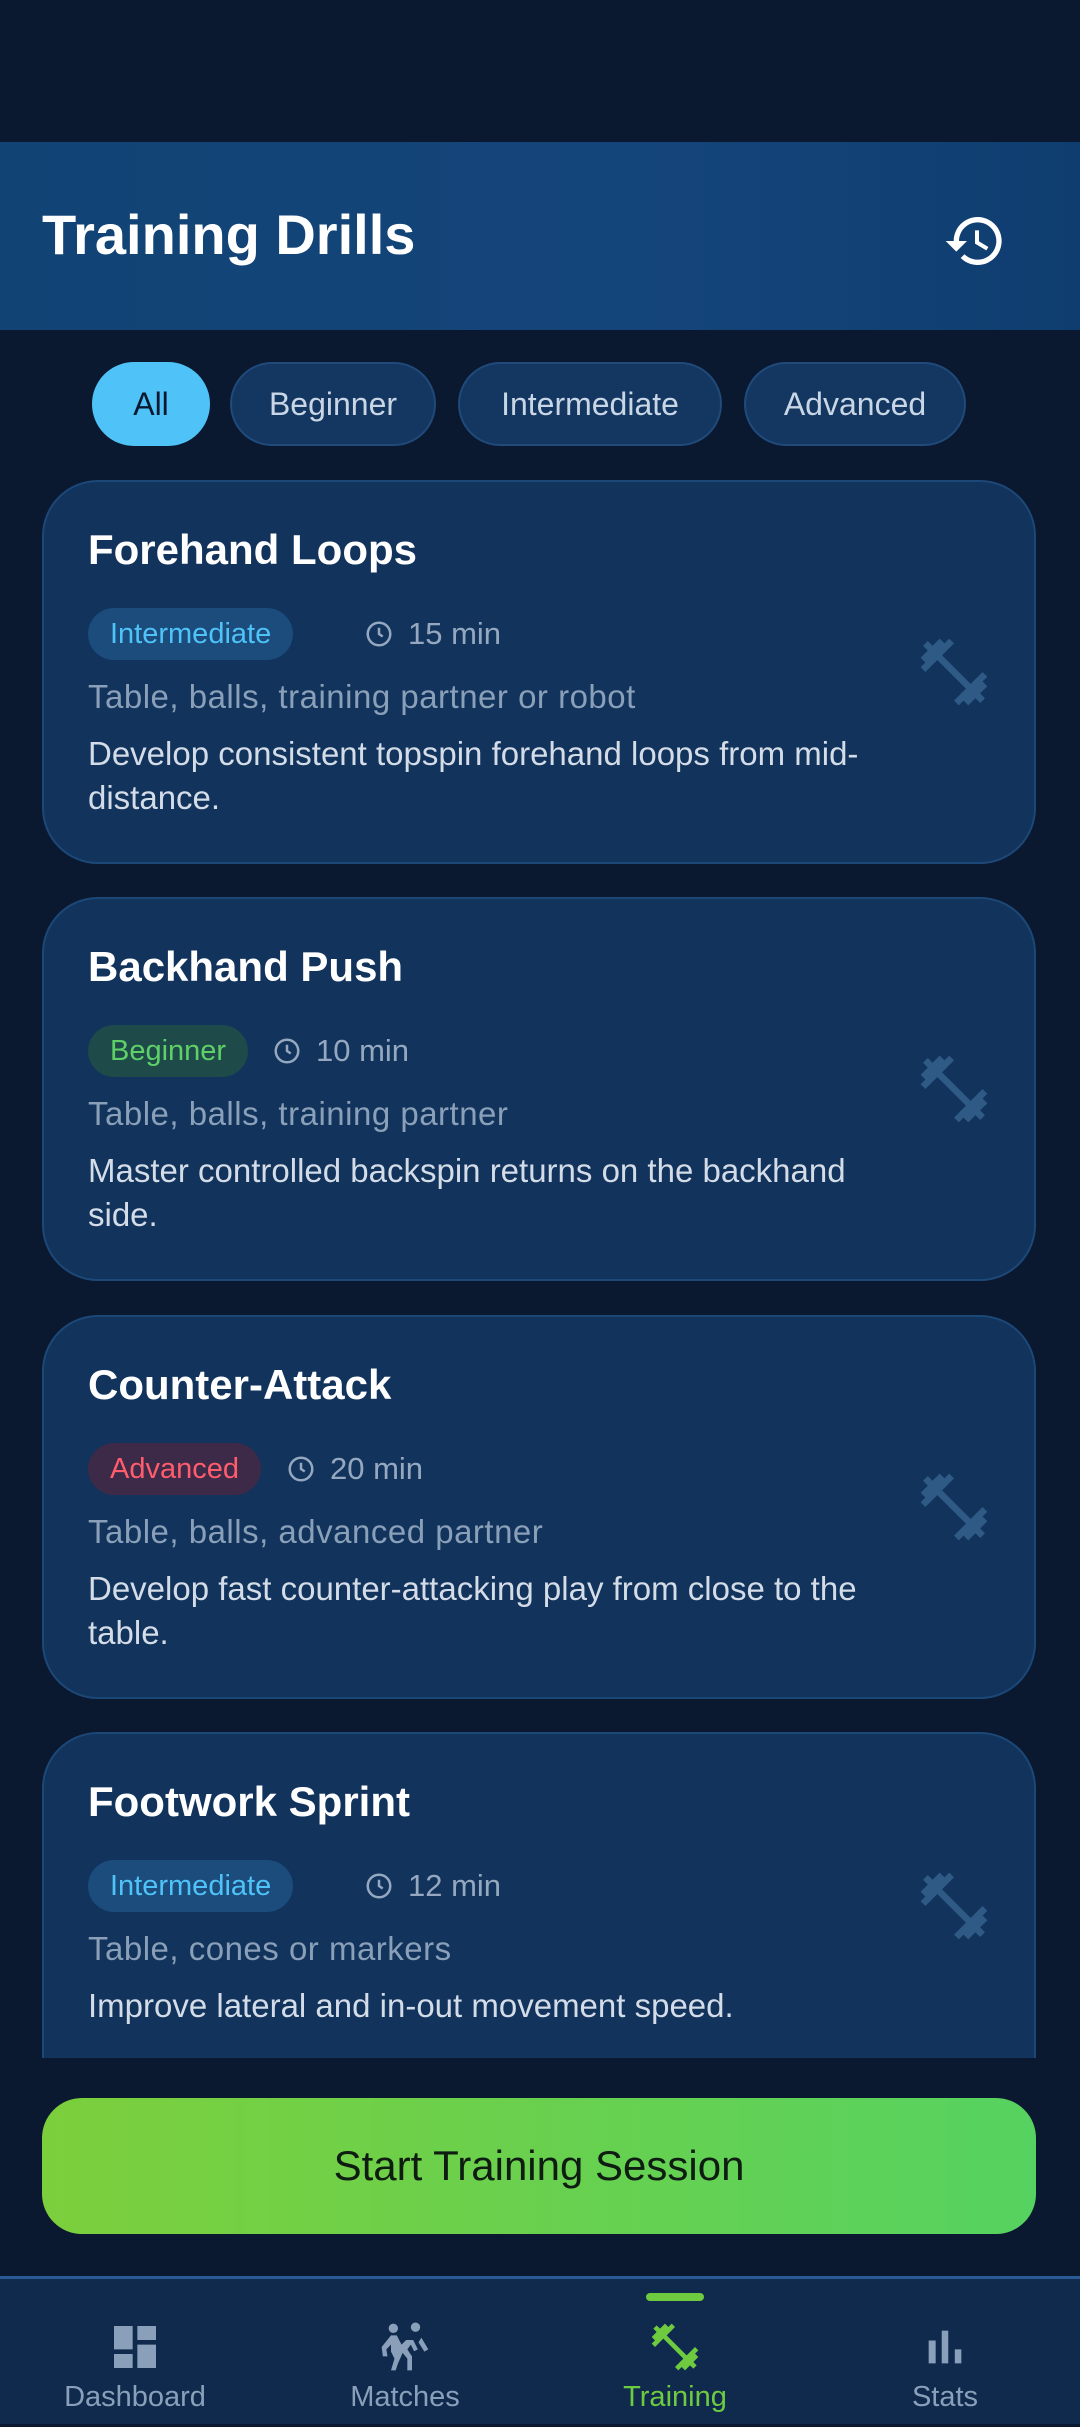  Describe the element at coordinates (362, 696) in the screenshot. I see `drill-equipment: Table, balls, training partner or robot` at that location.